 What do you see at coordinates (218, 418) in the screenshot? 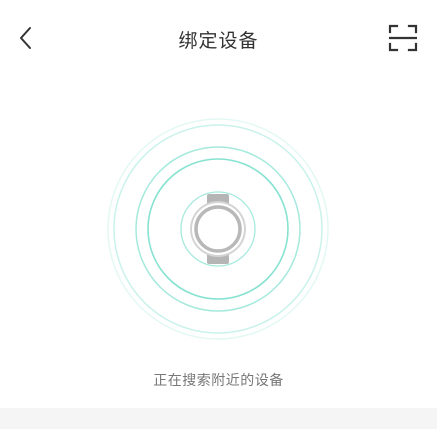
I see `bottom-area` at bounding box center [218, 418].